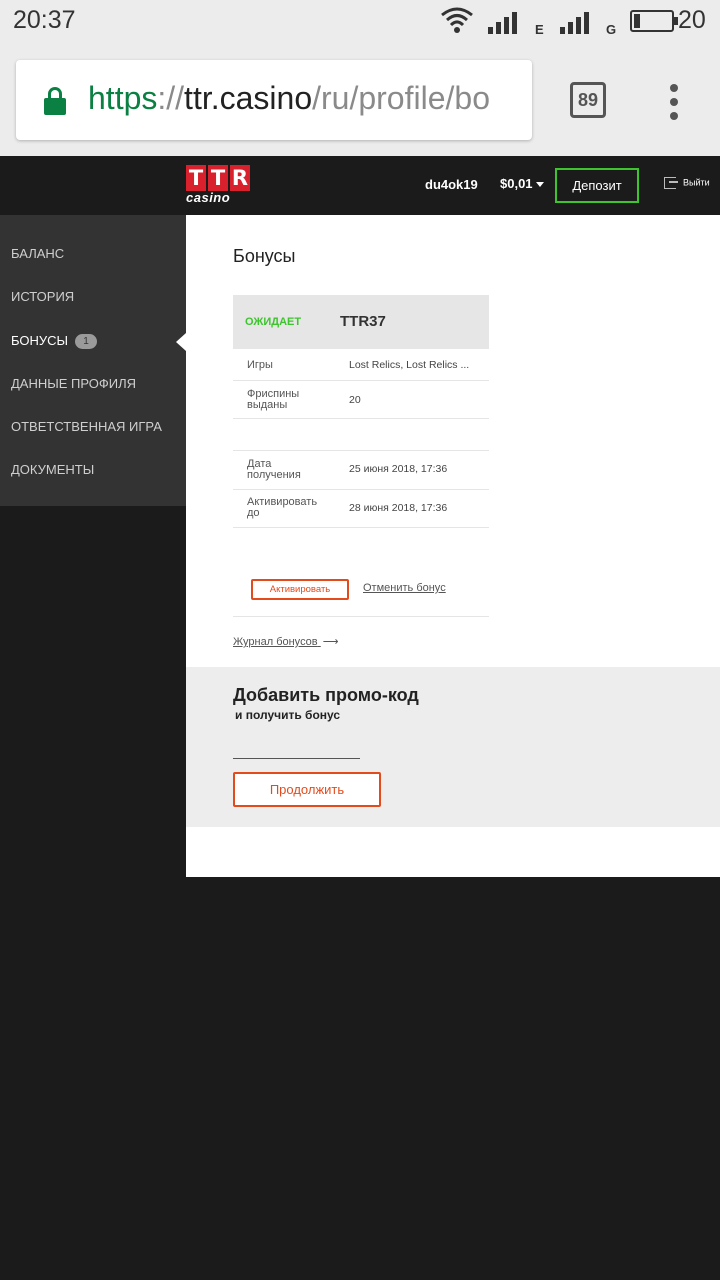  Describe the element at coordinates (264, 256) in the screenshot. I see `page-title: Бонусы` at that location.